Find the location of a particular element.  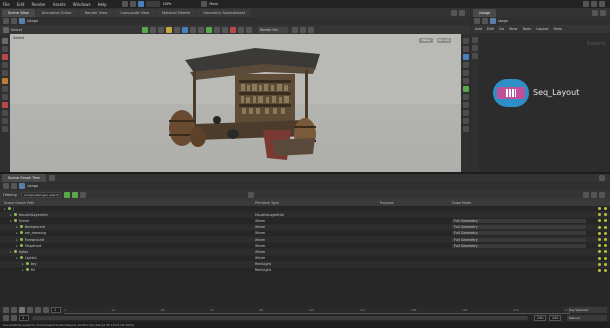

tab-render-view: Render View is located at coordinates (96, 13).